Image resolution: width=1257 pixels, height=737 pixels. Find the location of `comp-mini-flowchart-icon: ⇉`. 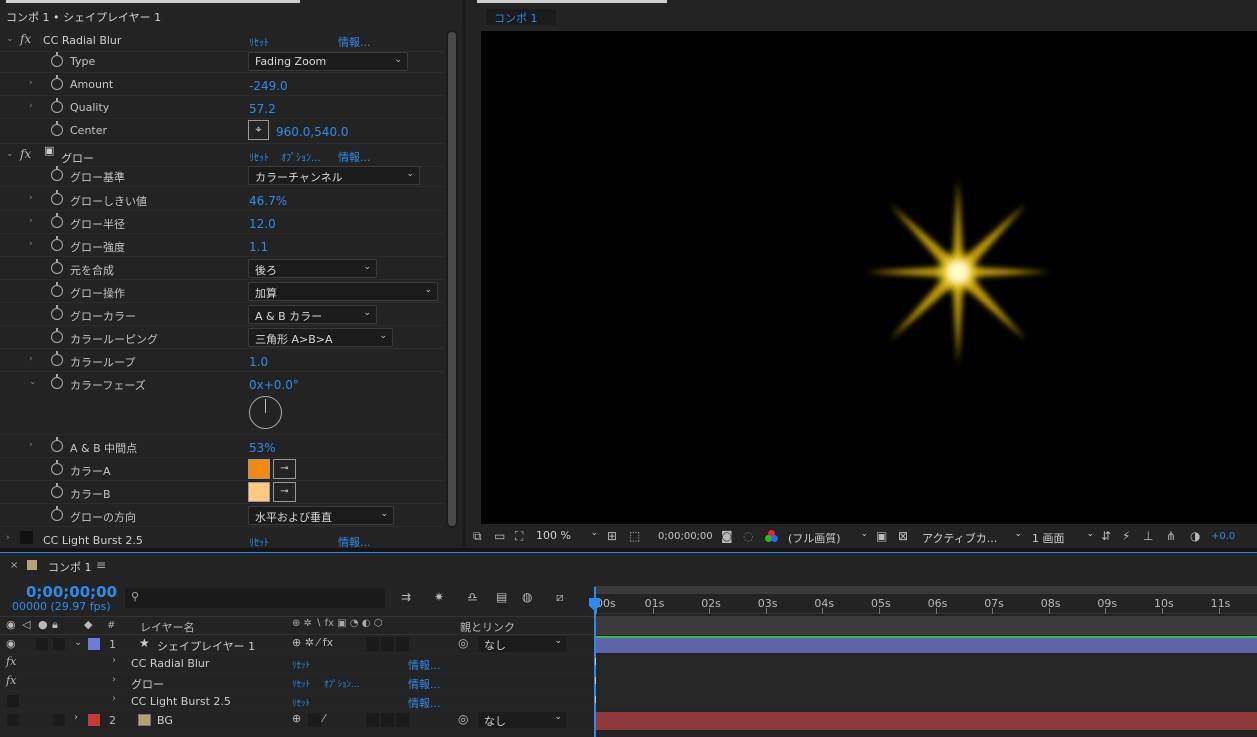

comp-mini-flowchart-icon: ⇉ is located at coordinates (406, 597).